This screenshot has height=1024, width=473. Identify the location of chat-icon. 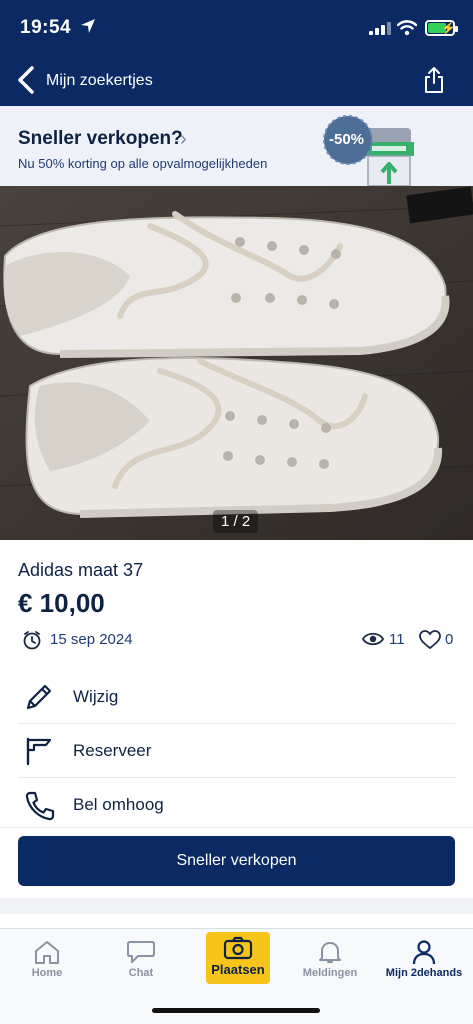
(141, 952).